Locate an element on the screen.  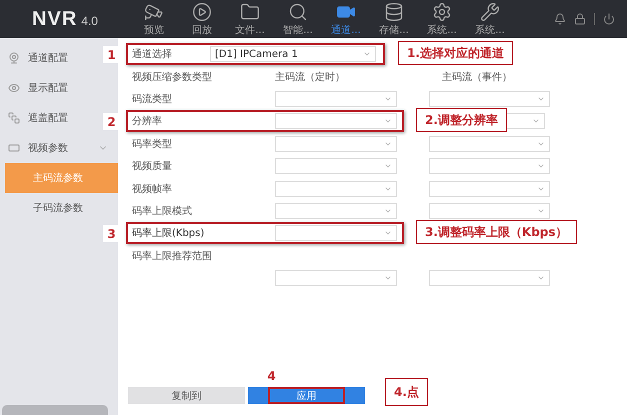
nav-tab: 回放 is located at coordinates (202, 19).